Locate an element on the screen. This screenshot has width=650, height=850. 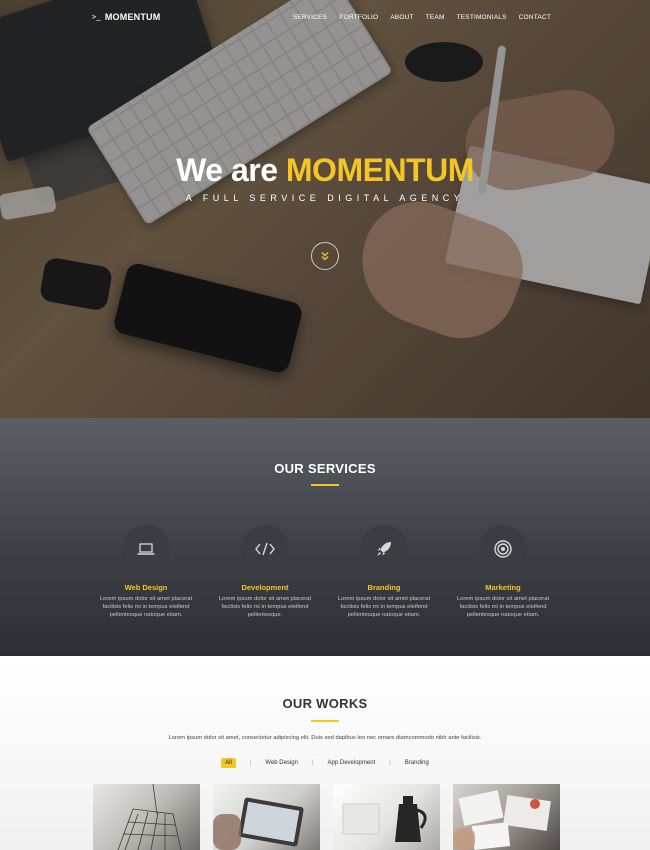
chevron-double-down-icon is located at coordinates (325, 256).